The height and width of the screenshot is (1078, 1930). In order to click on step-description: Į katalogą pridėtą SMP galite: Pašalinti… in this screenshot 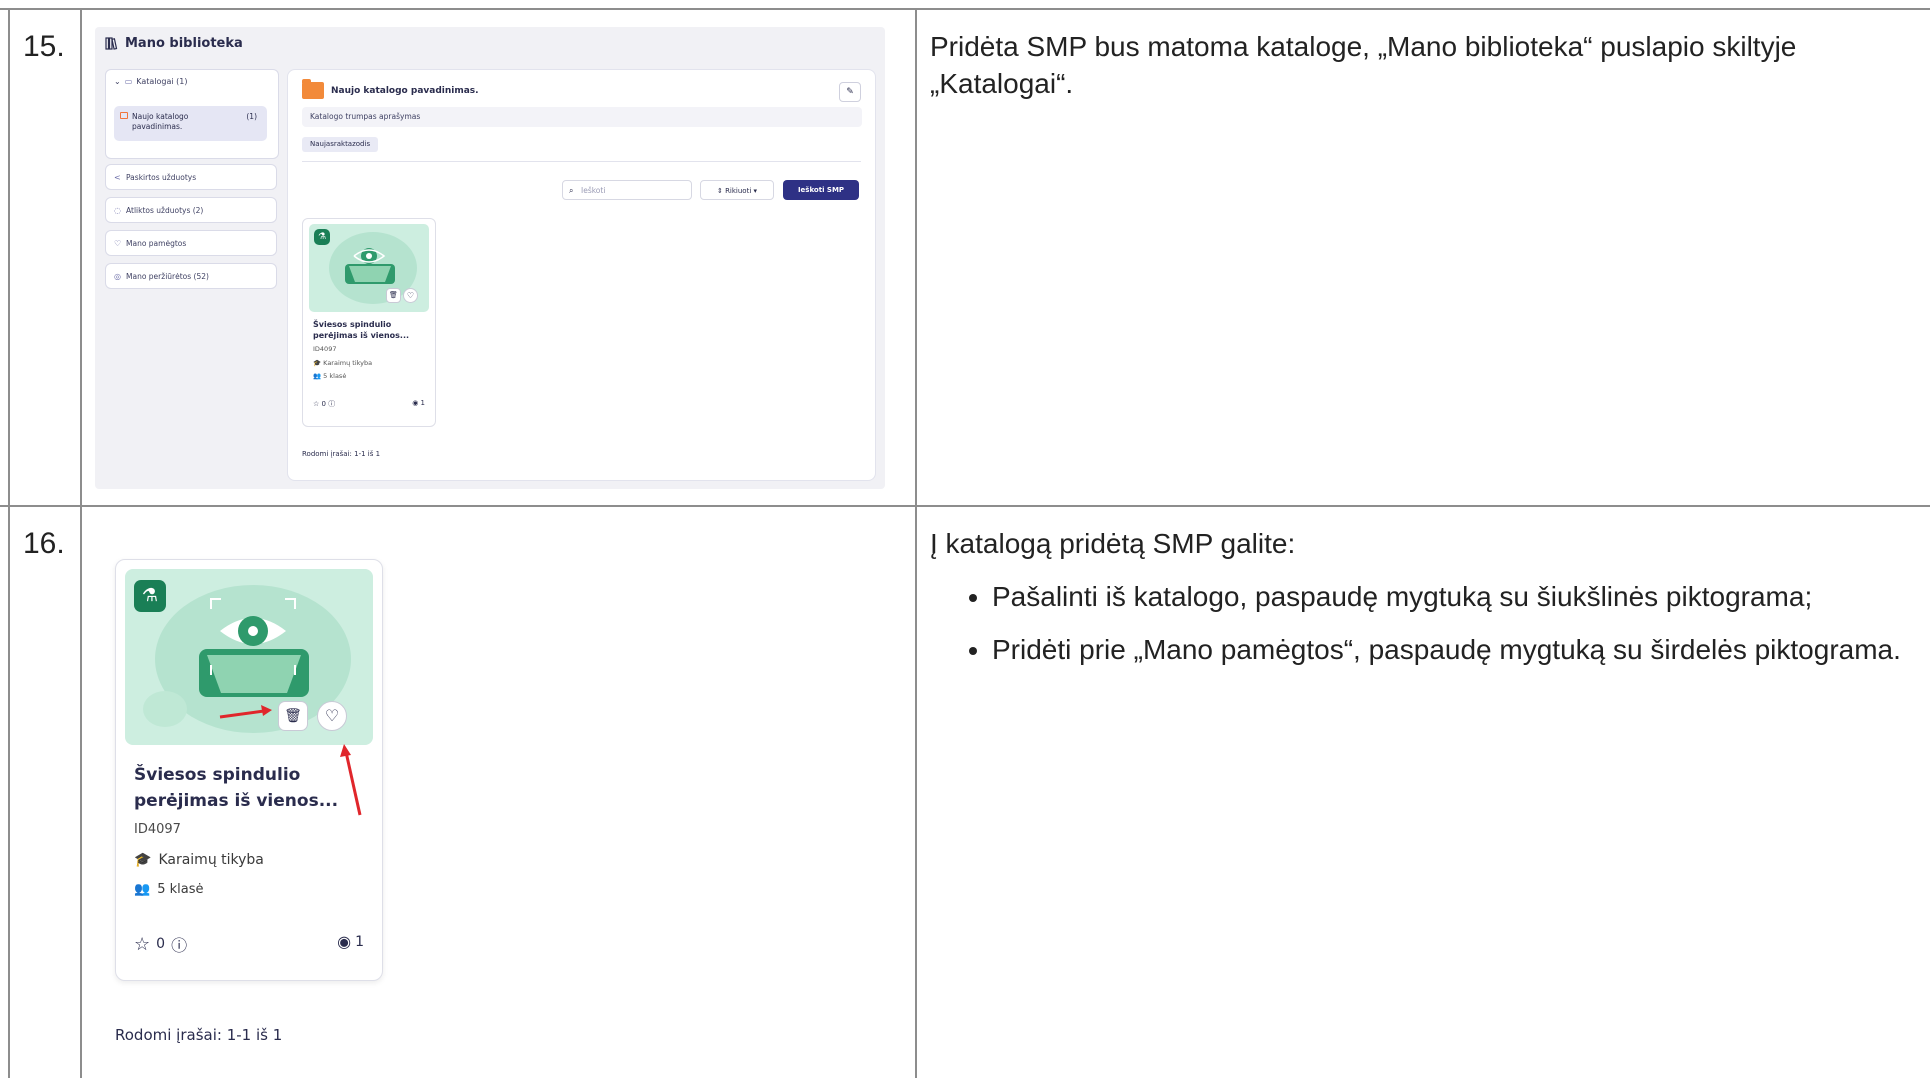, I will do `click(1430, 604)`.